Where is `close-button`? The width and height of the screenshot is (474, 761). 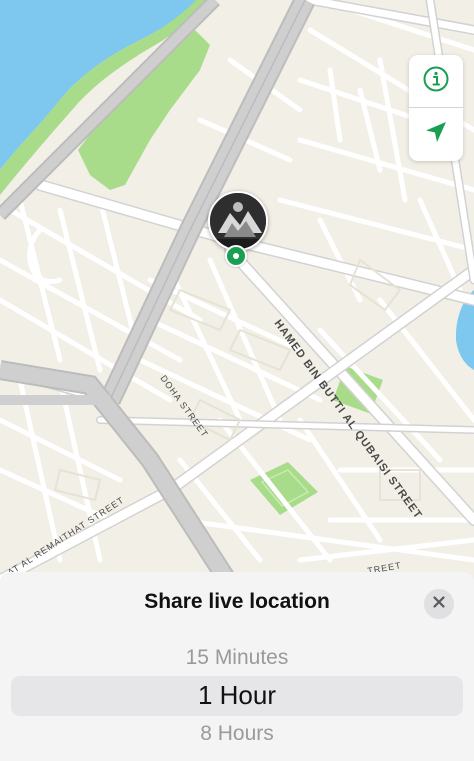
close-button is located at coordinates (439, 604).